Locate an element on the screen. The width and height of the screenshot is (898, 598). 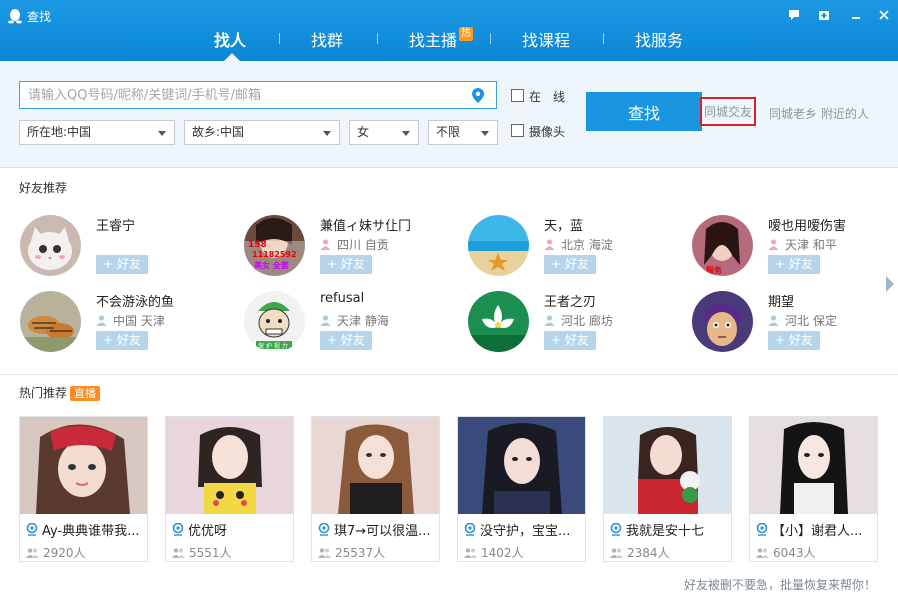
search-button: 查找 is located at coordinates (644, 111).